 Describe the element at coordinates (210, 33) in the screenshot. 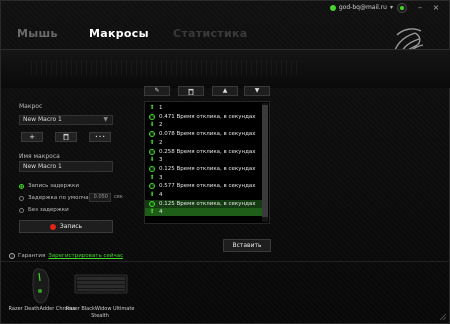

I see `tab-statistics: Статистика` at that location.